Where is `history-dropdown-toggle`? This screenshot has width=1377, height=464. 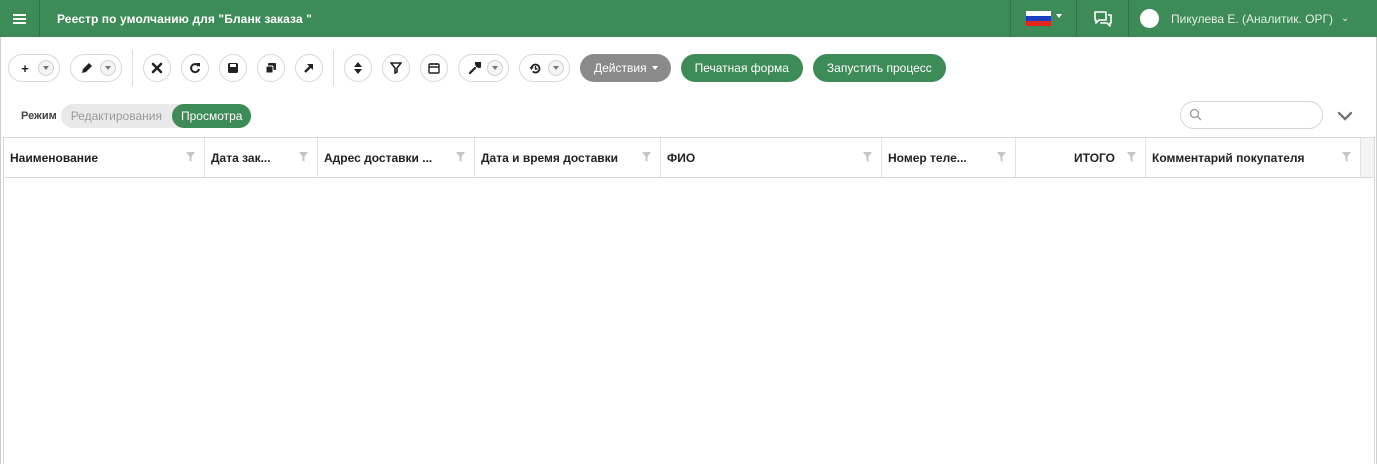 history-dropdown-toggle is located at coordinates (556, 68).